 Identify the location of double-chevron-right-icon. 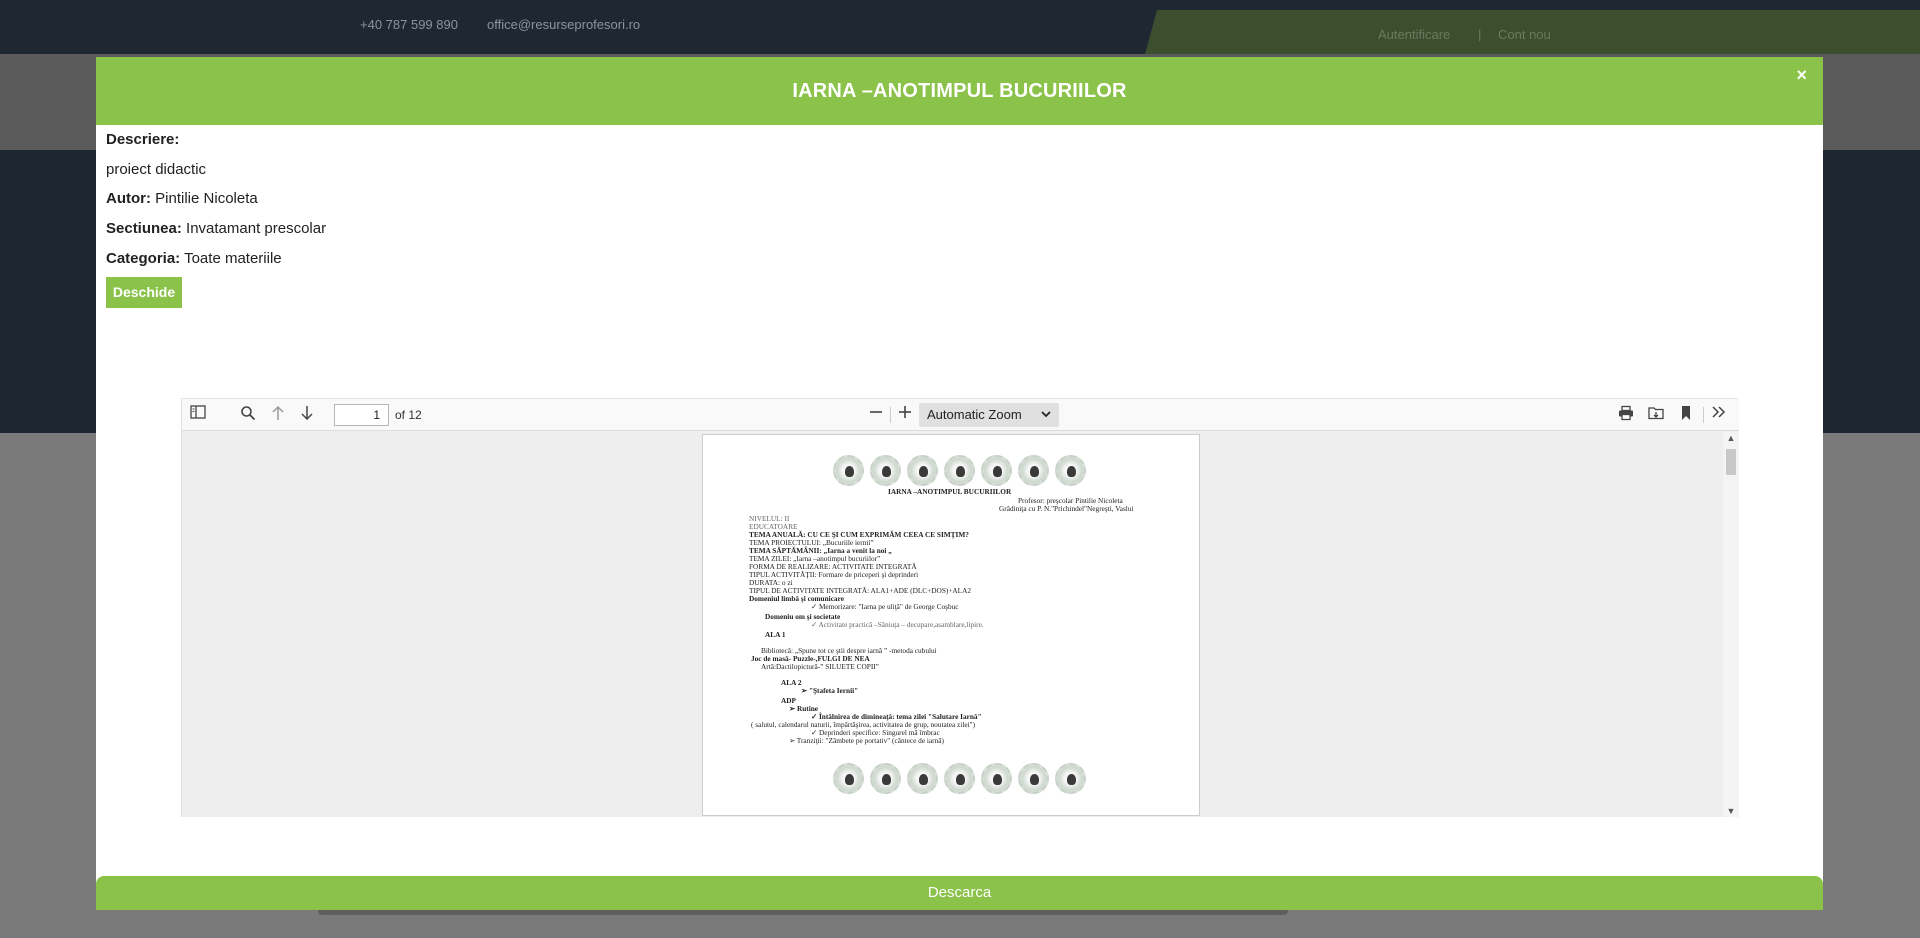
(1719, 415).